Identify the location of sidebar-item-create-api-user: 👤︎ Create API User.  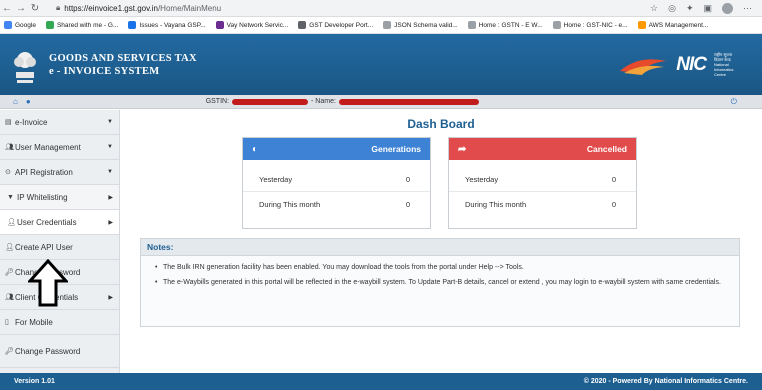
(59, 247).